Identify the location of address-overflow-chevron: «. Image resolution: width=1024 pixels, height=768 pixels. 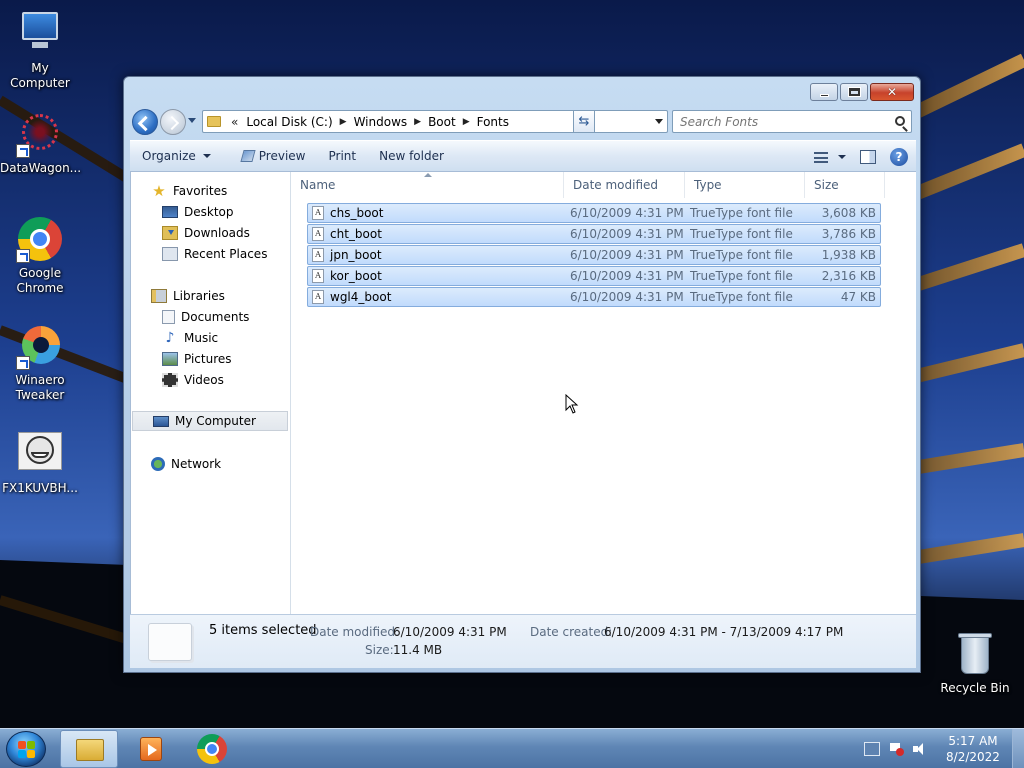
(234, 122).